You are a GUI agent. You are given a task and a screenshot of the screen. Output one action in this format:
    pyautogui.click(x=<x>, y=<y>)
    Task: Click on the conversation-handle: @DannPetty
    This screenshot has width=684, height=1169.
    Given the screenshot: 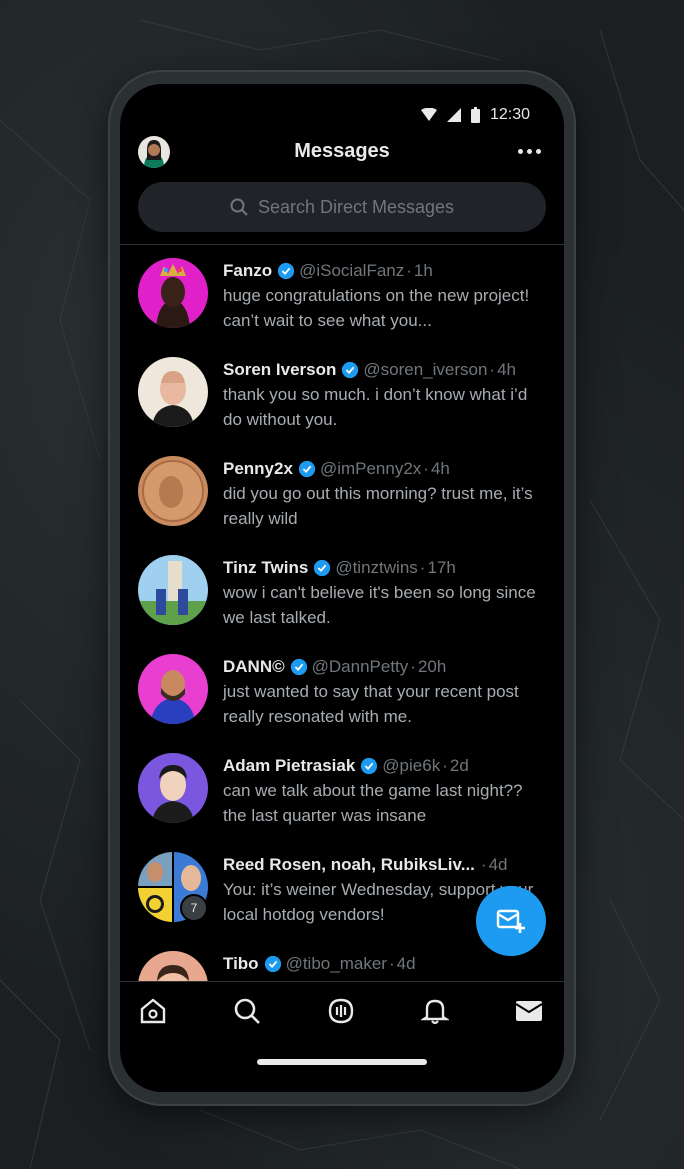 What is the action you would take?
    pyautogui.click(x=360, y=666)
    